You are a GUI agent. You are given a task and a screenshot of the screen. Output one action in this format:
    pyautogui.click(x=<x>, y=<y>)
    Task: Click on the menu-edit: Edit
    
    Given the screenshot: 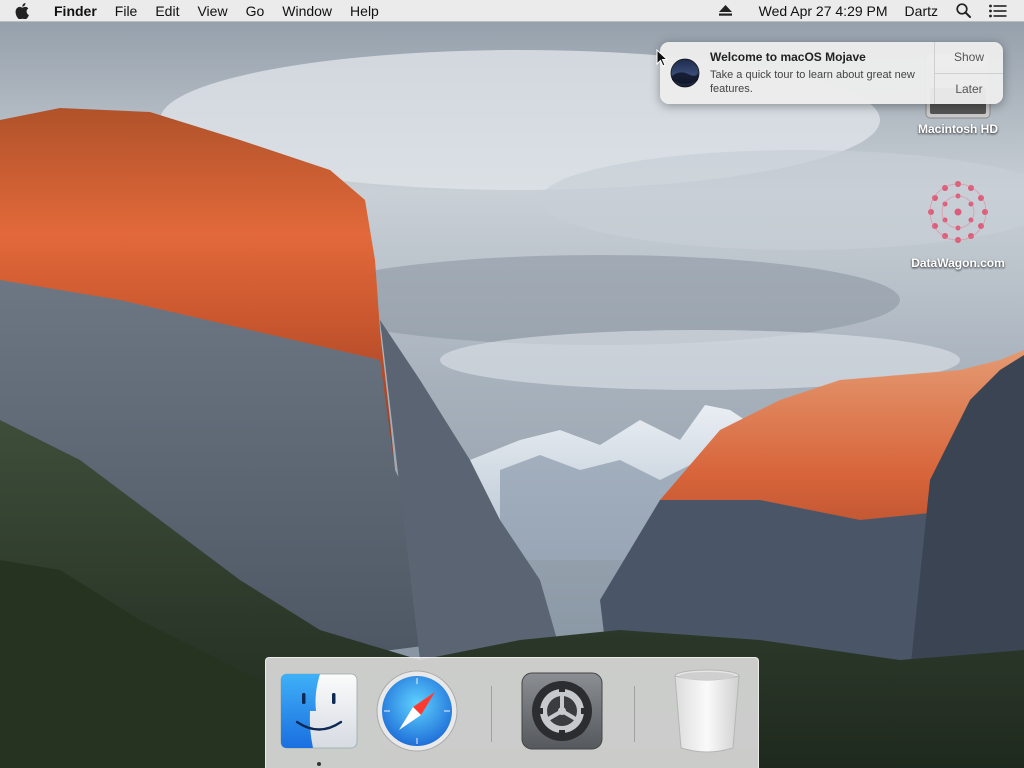 What is the action you would take?
    pyautogui.click(x=167, y=11)
    